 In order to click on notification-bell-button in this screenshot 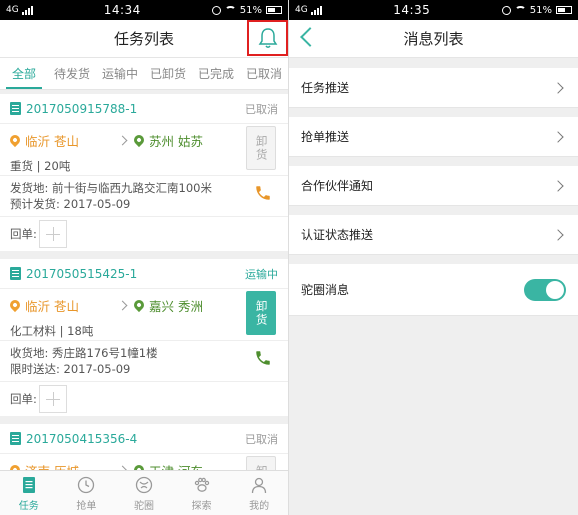, I will do `click(267, 38)`.